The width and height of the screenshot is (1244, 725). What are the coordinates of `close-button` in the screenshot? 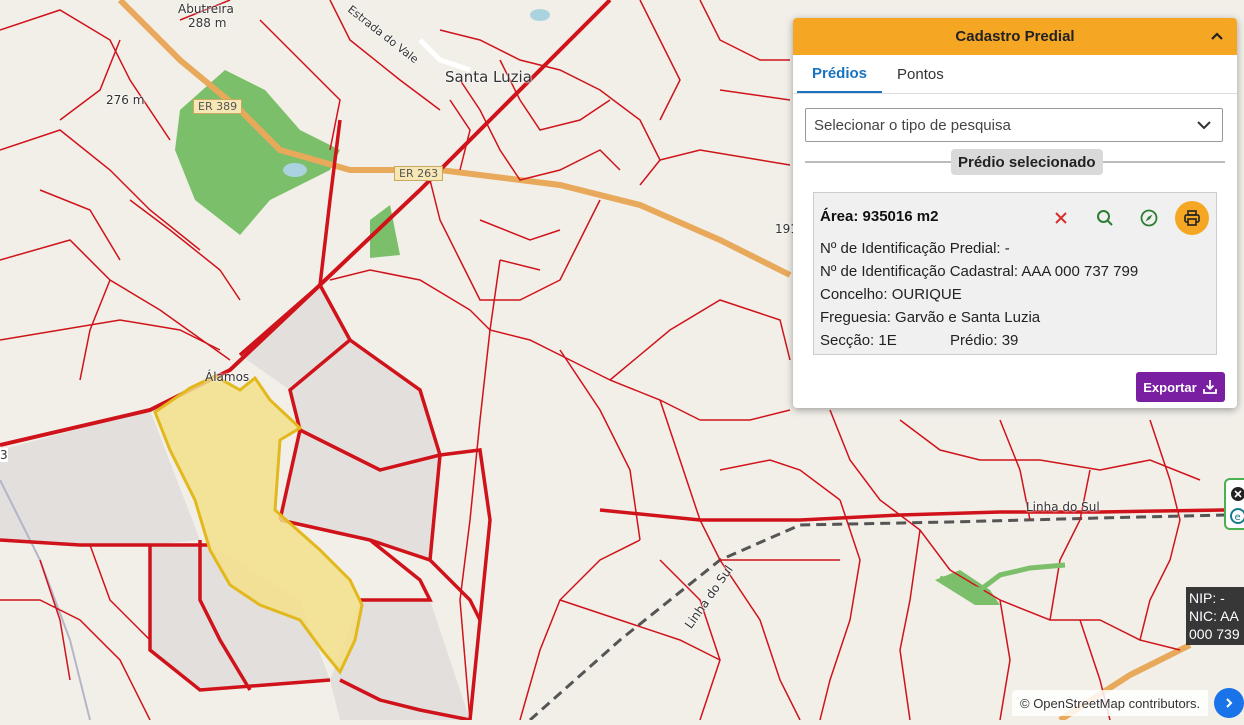 It's located at (1061, 218).